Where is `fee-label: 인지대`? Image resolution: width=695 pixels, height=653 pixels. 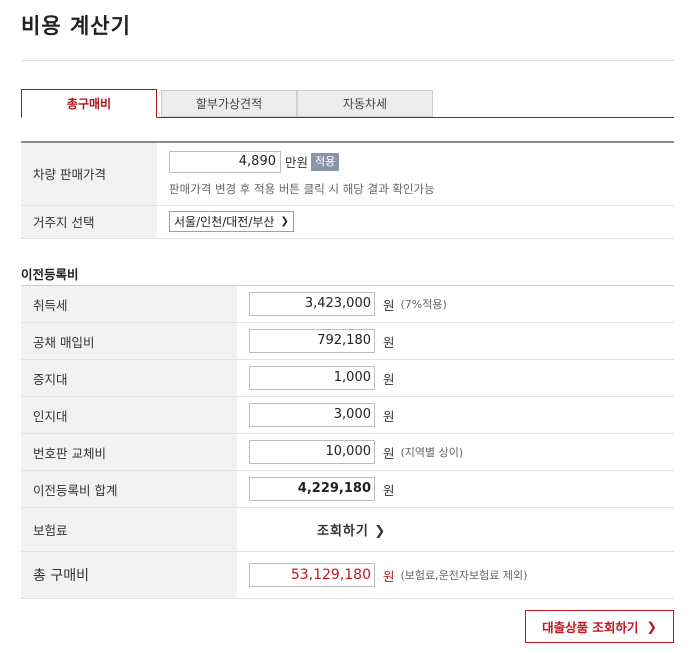 fee-label: 인지대 is located at coordinates (129, 415).